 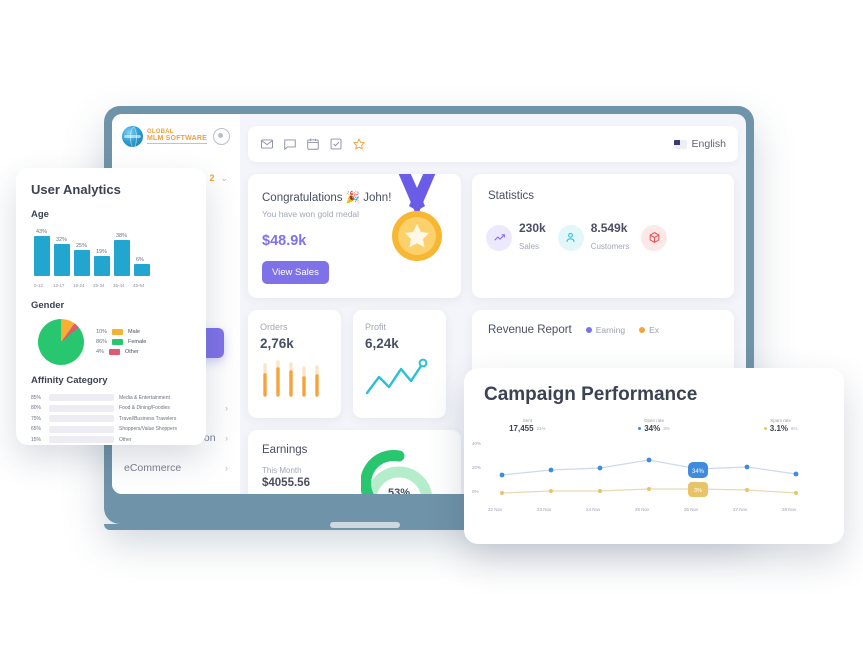 I want to click on statistics-list: 230k Sales 8.549k Customers, so click(x=603, y=228).